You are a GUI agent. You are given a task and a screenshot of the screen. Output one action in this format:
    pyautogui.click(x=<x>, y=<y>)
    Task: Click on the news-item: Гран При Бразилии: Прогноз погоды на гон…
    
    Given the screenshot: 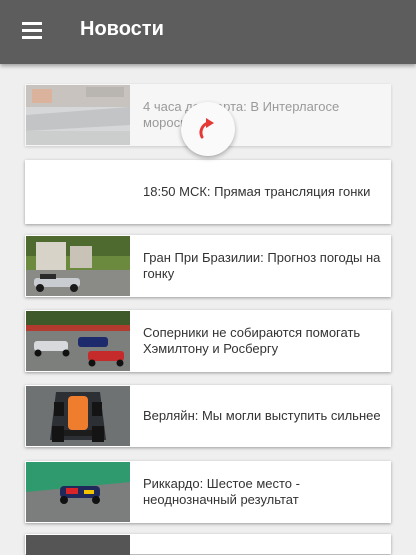 What is the action you would take?
    pyautogui.click(x=208, y=266)
    